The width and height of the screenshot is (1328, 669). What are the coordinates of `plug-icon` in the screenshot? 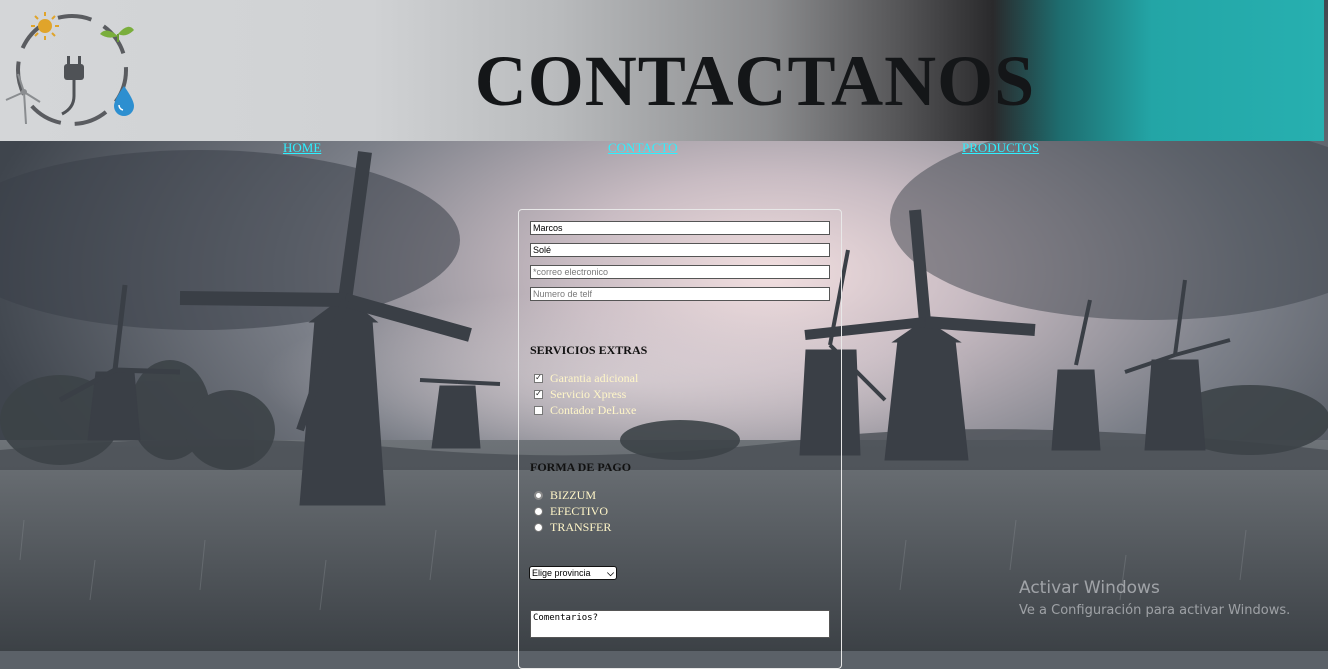 It's located at (72, 86).